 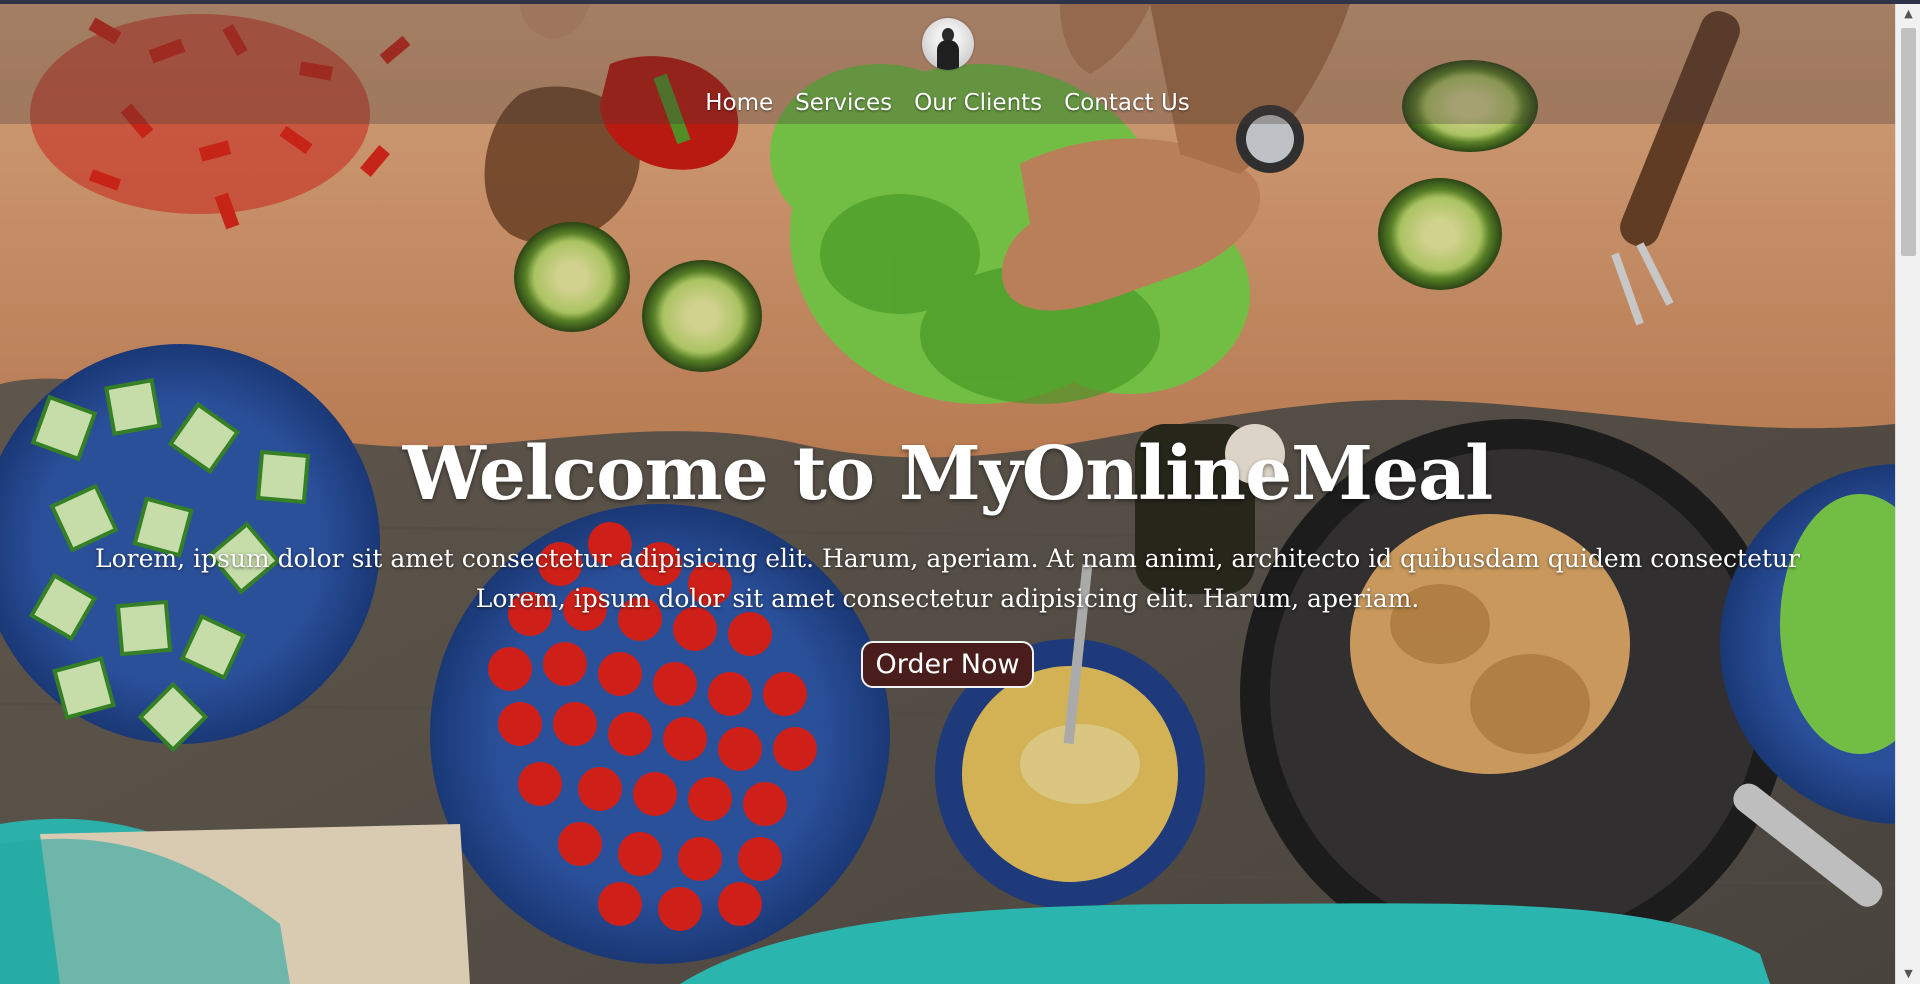 What do you see at coordinates (1127, 103) in the screenshot?
I see `nav-link-contact-us: Contact Us` at bounding box center [1127, 103].